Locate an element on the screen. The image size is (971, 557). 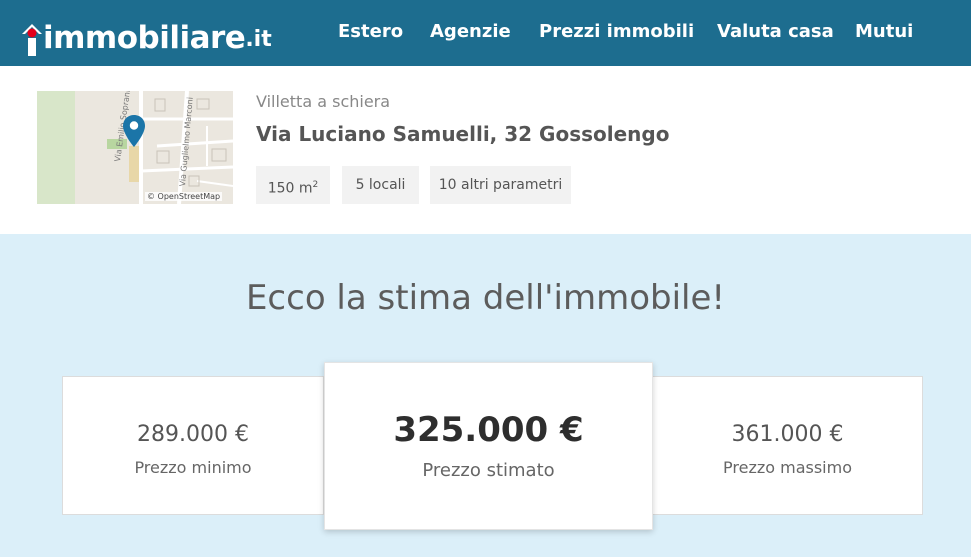
nav-item-agenzie: Agenzie is located at coordinates (470, 32).